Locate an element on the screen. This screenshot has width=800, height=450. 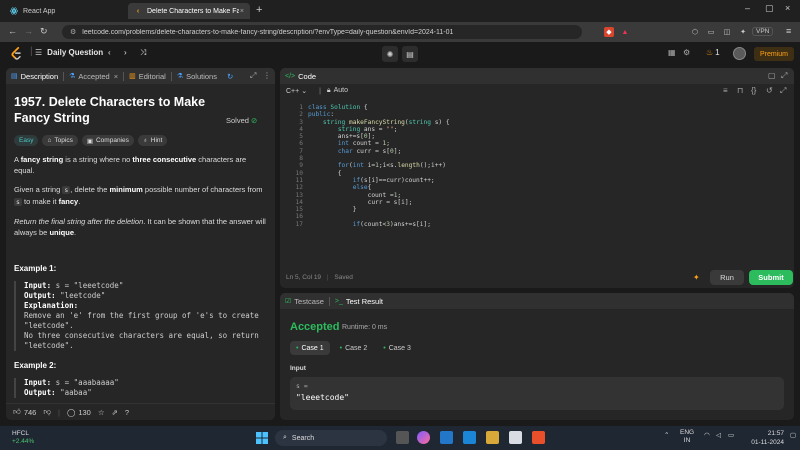
brave-shield-icon: ◆ is located at coordinates (609, 32).